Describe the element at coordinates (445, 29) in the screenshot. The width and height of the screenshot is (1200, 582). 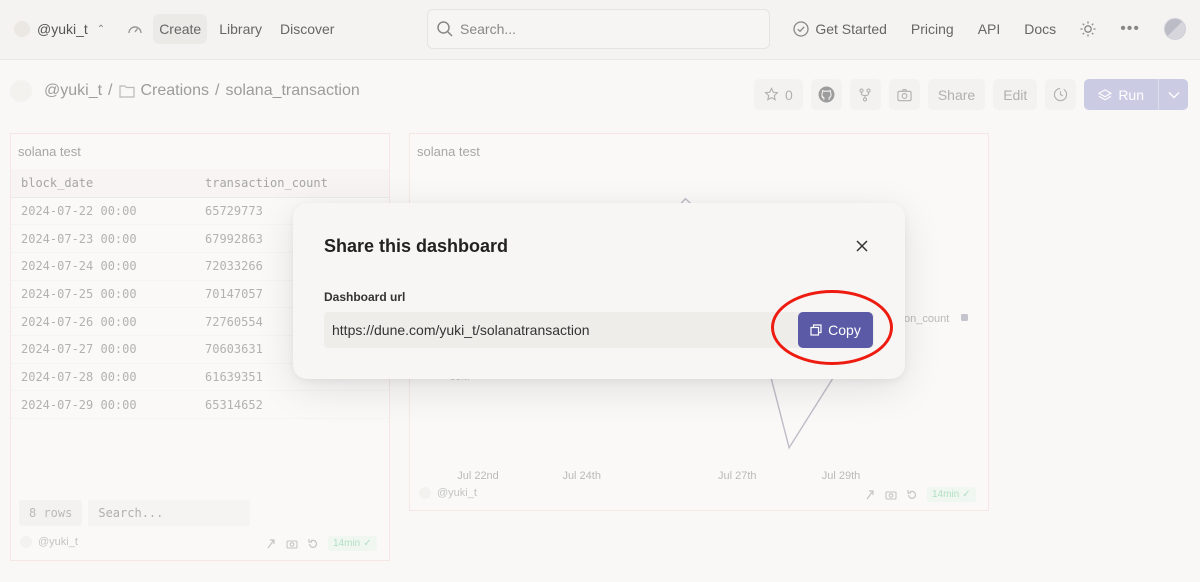
I see `search-icon` at that location.